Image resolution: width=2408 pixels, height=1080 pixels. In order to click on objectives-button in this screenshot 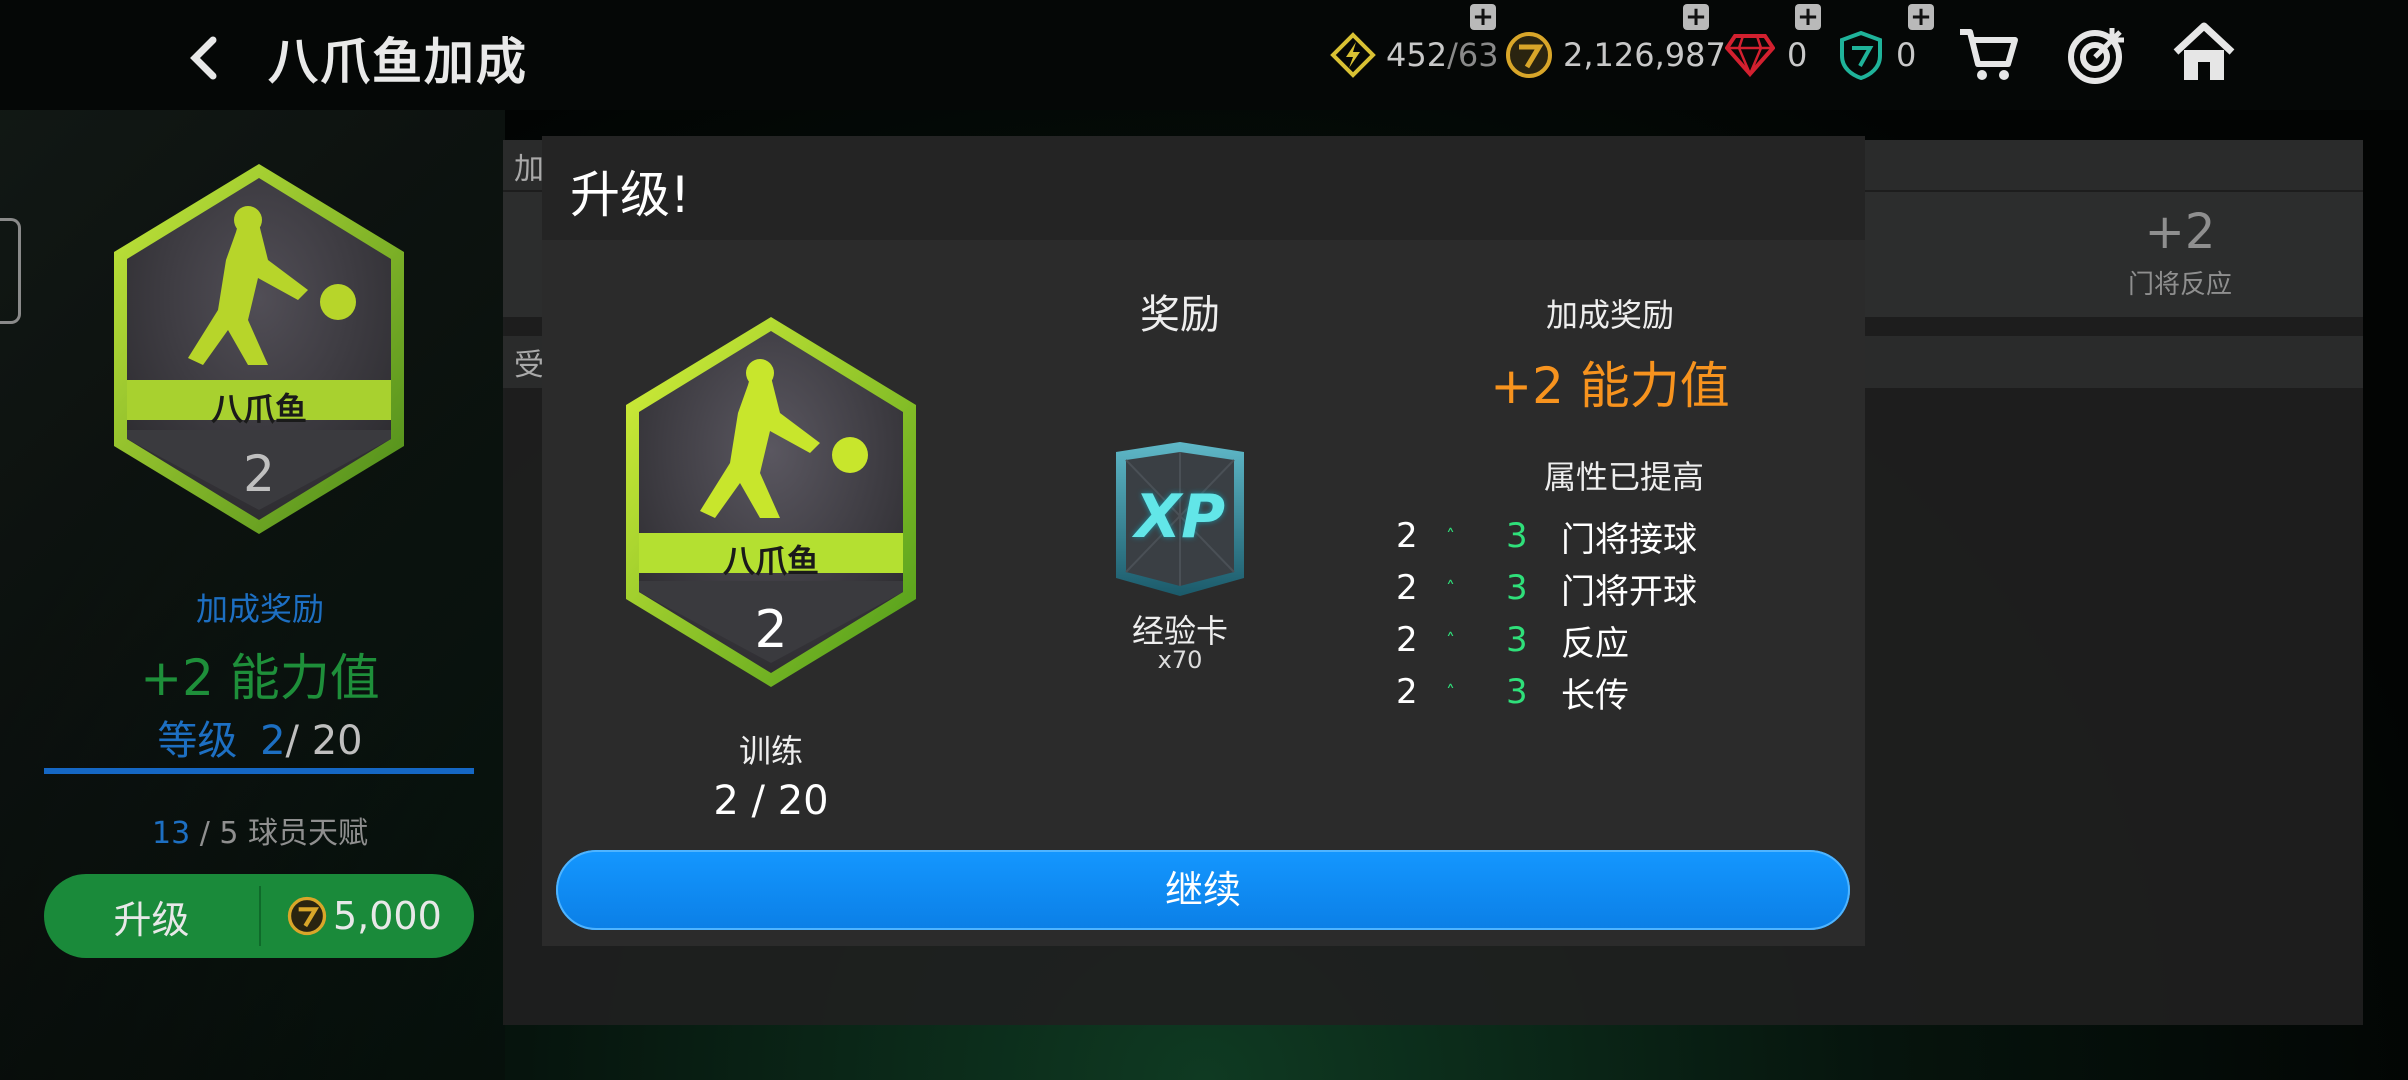, I will do `click(2097, 57)`.